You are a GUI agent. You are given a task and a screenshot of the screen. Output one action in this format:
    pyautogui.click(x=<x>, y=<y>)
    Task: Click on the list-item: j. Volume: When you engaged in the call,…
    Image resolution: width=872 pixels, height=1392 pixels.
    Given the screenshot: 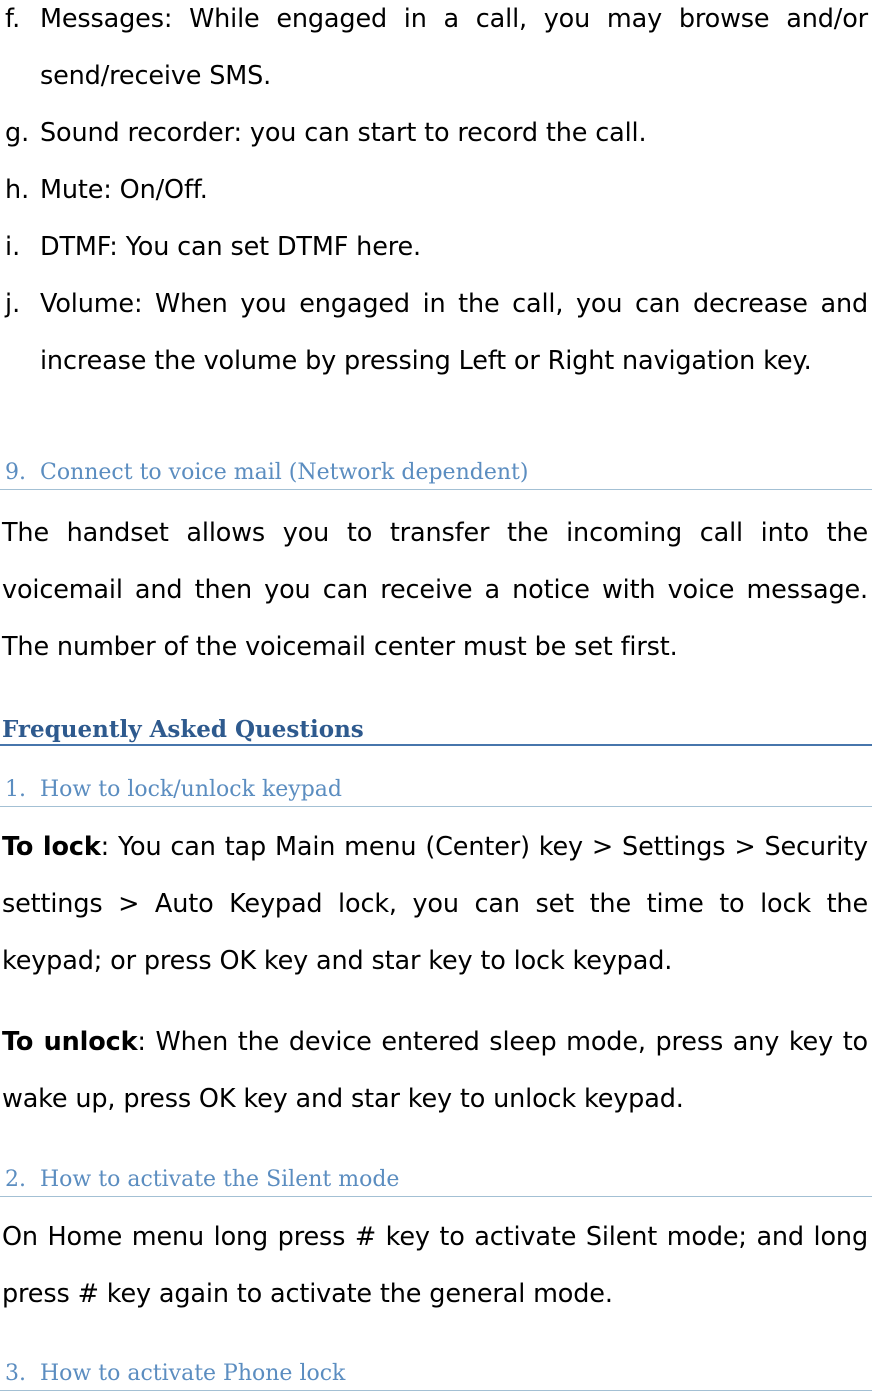 What is the action you would take?
    pyautogui.click(x=436, y=333)
    